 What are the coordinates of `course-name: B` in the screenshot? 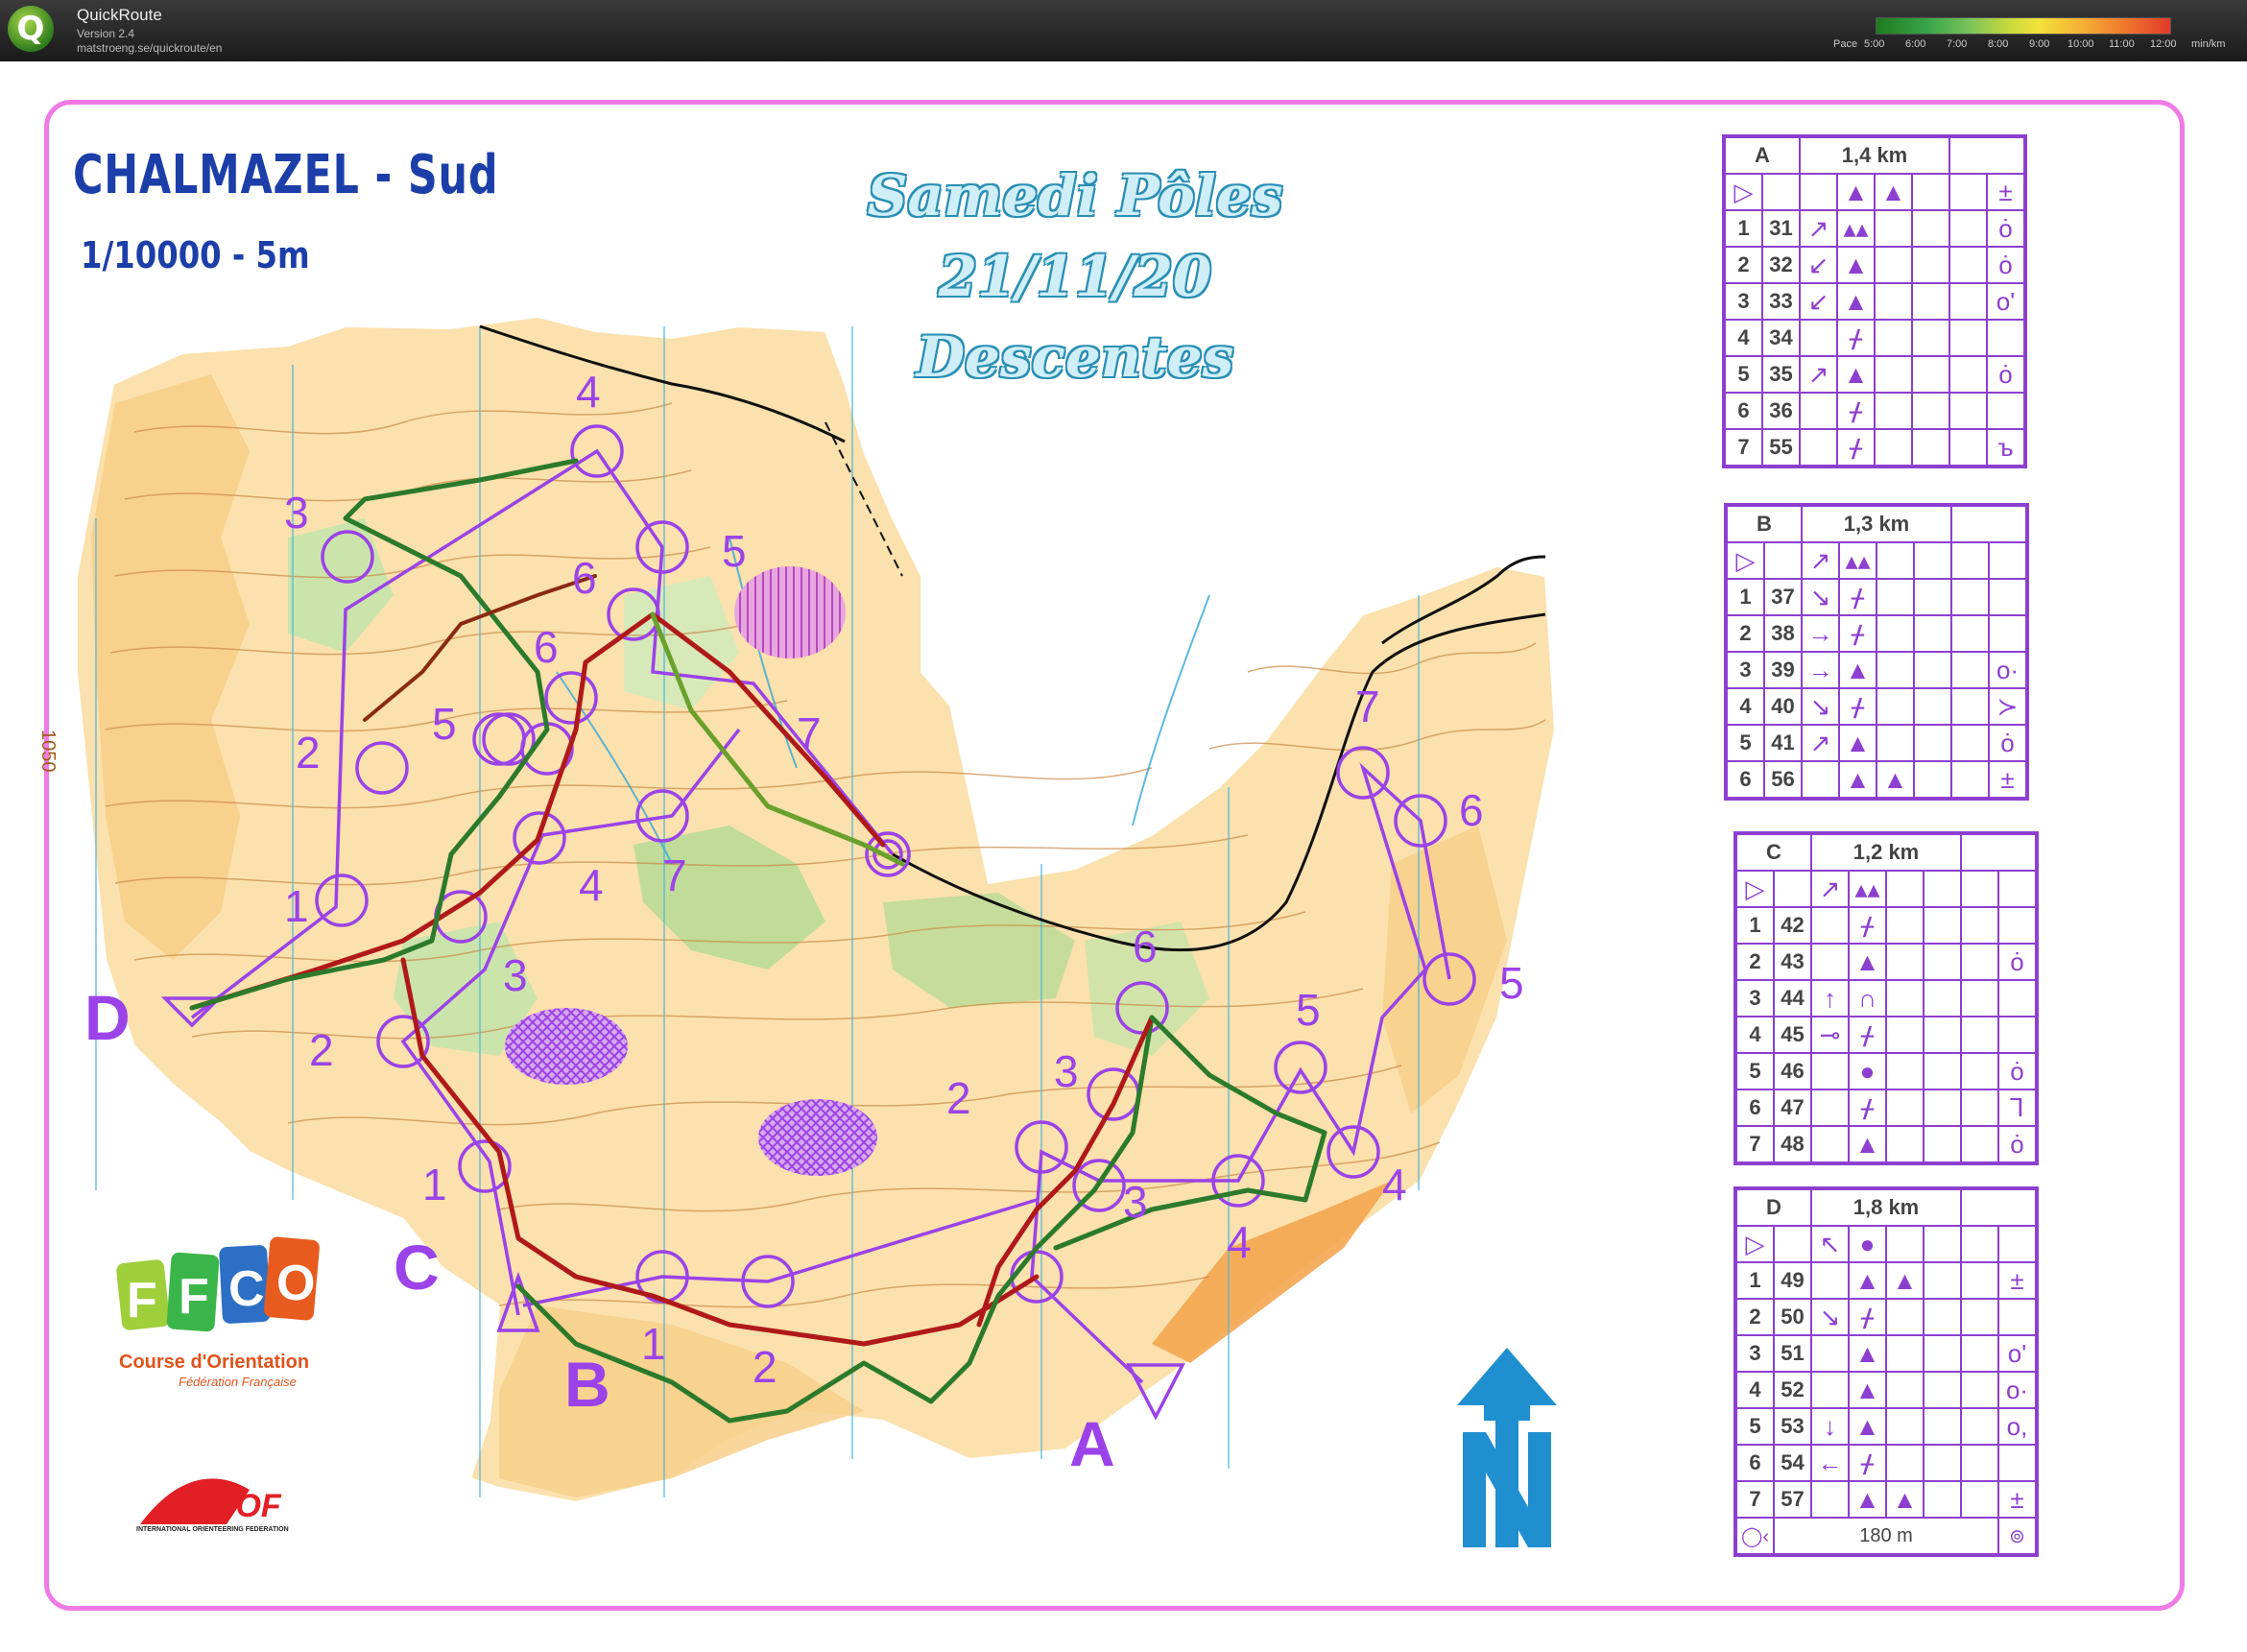 It's located at (1764, 523).